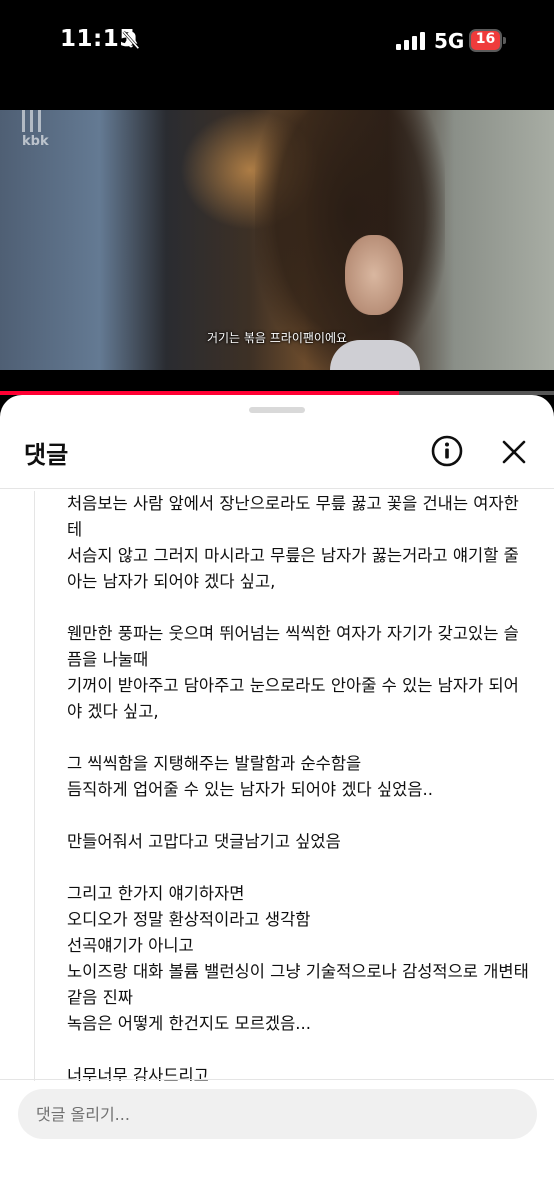  Describe the element at coordinates (504, 40) in the screenshot. I see `battery-tip` at that location.